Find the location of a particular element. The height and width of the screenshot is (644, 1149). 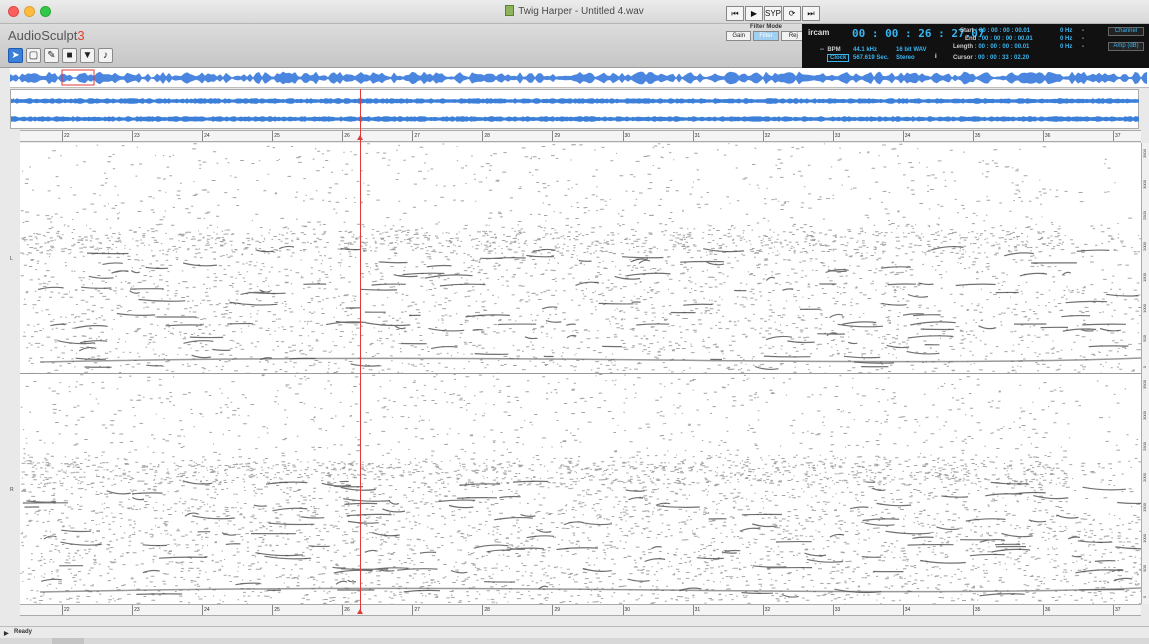

frequency-tick: 2000 is located at coordinates (1144, 477).